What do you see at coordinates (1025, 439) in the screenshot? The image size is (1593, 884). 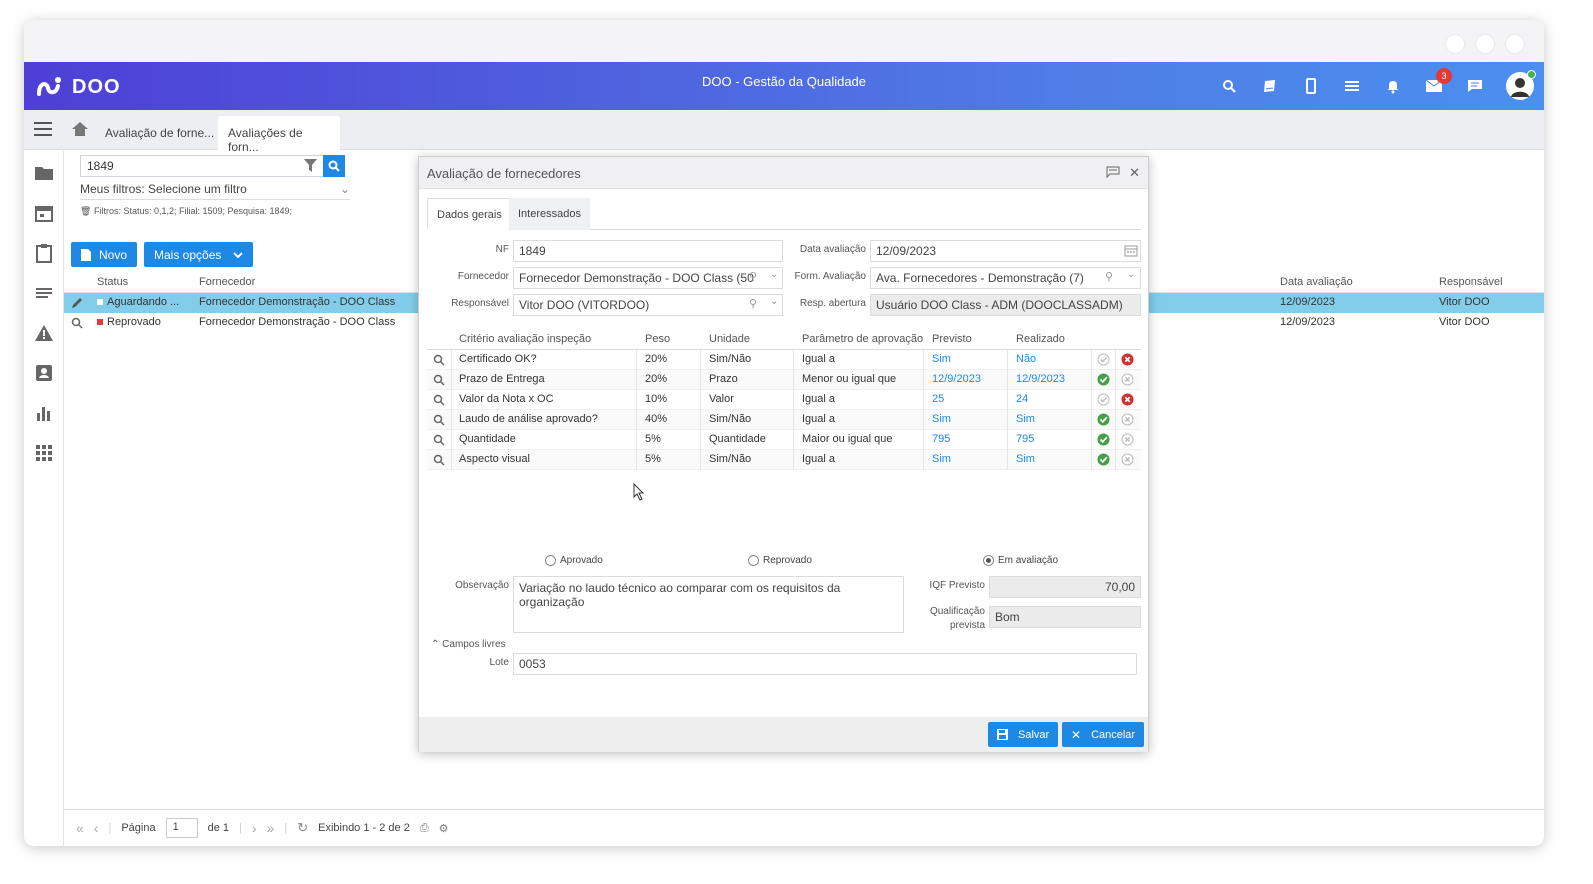 I see `cell-realizado: 795` at bounding box center [1025, 439].